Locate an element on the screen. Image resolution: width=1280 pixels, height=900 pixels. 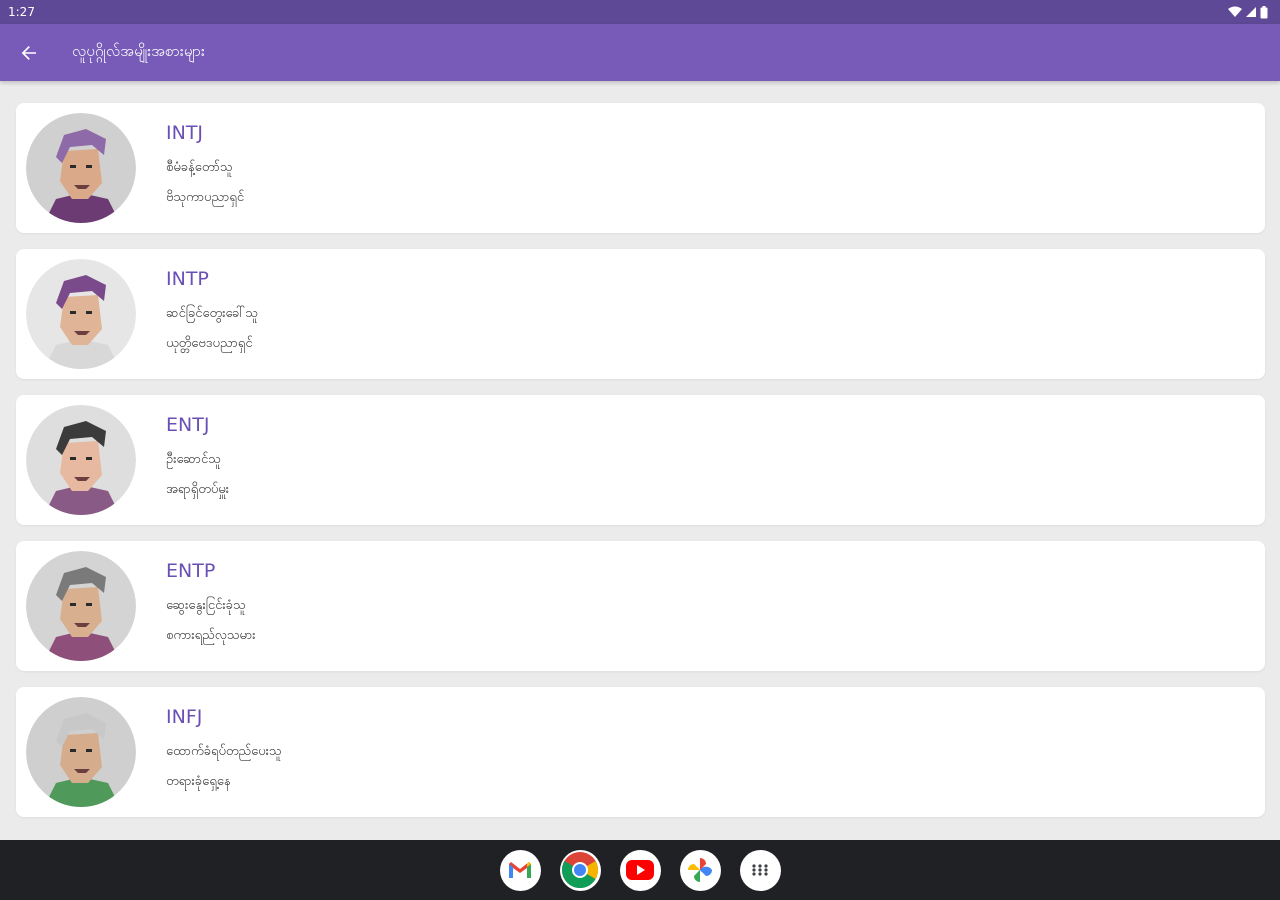
personality-card-intp: INTP ဆင်ခြင်တွေးခေါ်သူ ယုတ္တိဗေဒပညာရှင် is located at coordinates (640, 314).